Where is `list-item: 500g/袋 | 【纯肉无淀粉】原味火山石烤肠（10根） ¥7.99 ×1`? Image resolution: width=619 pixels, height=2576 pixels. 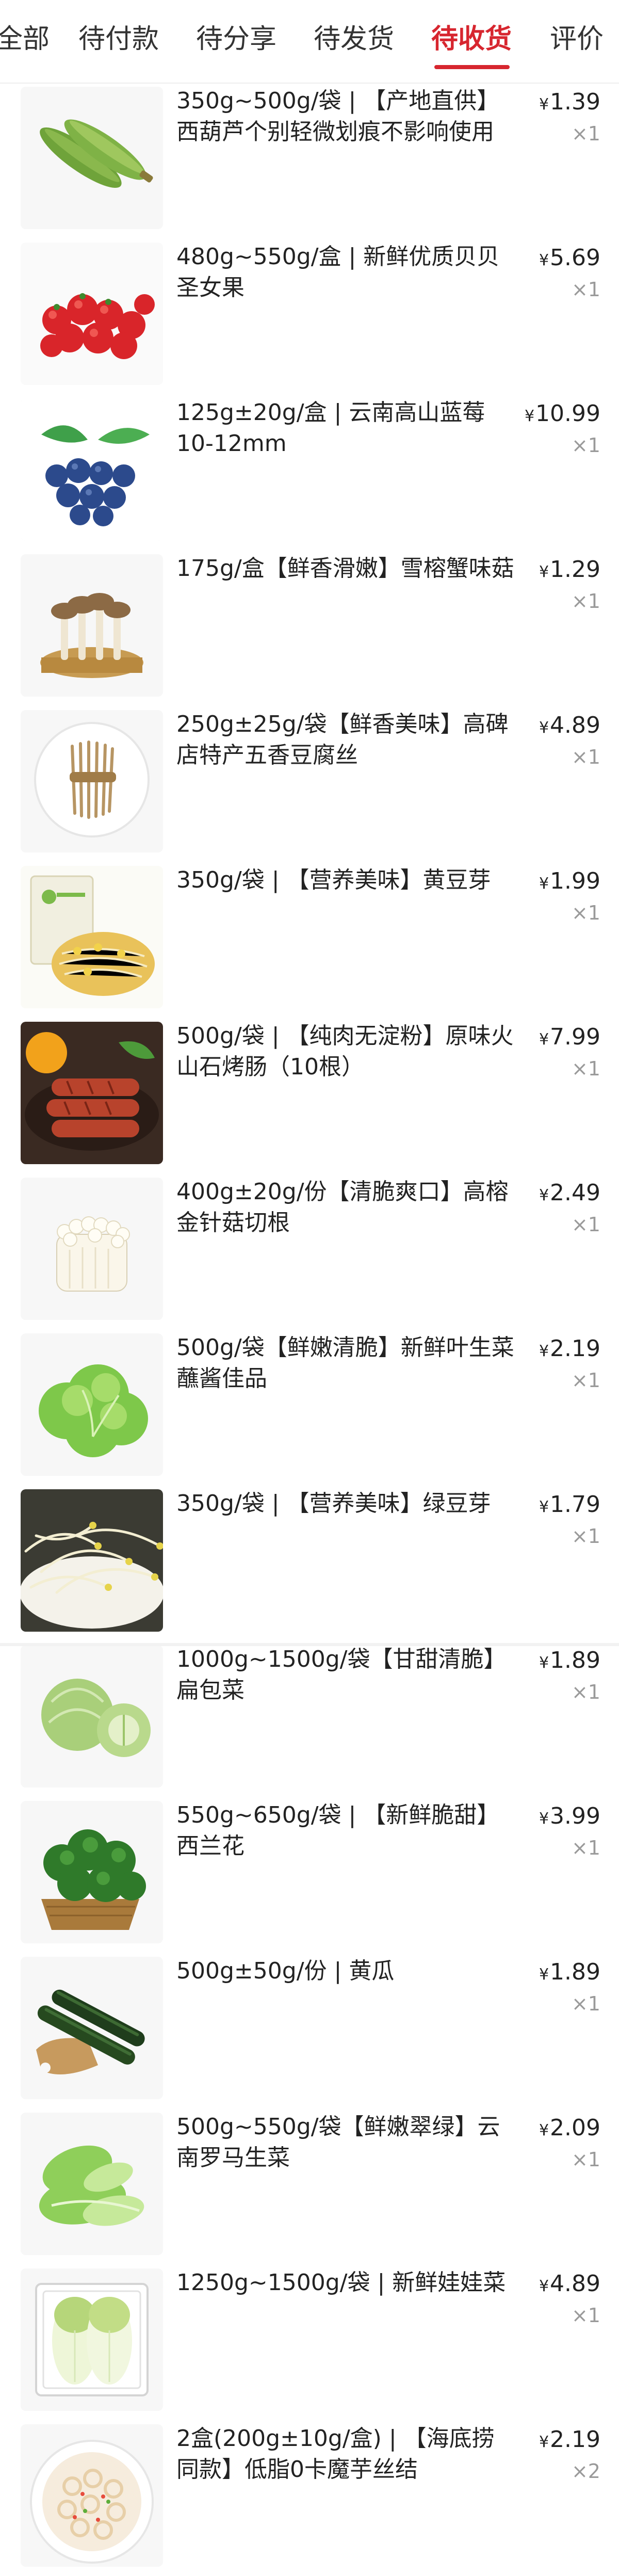 list-item: 500g/袋 | 【纯肉无淀粉】原味火山石烤肠（10根） ¥7.99 ×1 is located at coordinates (309, 1096).